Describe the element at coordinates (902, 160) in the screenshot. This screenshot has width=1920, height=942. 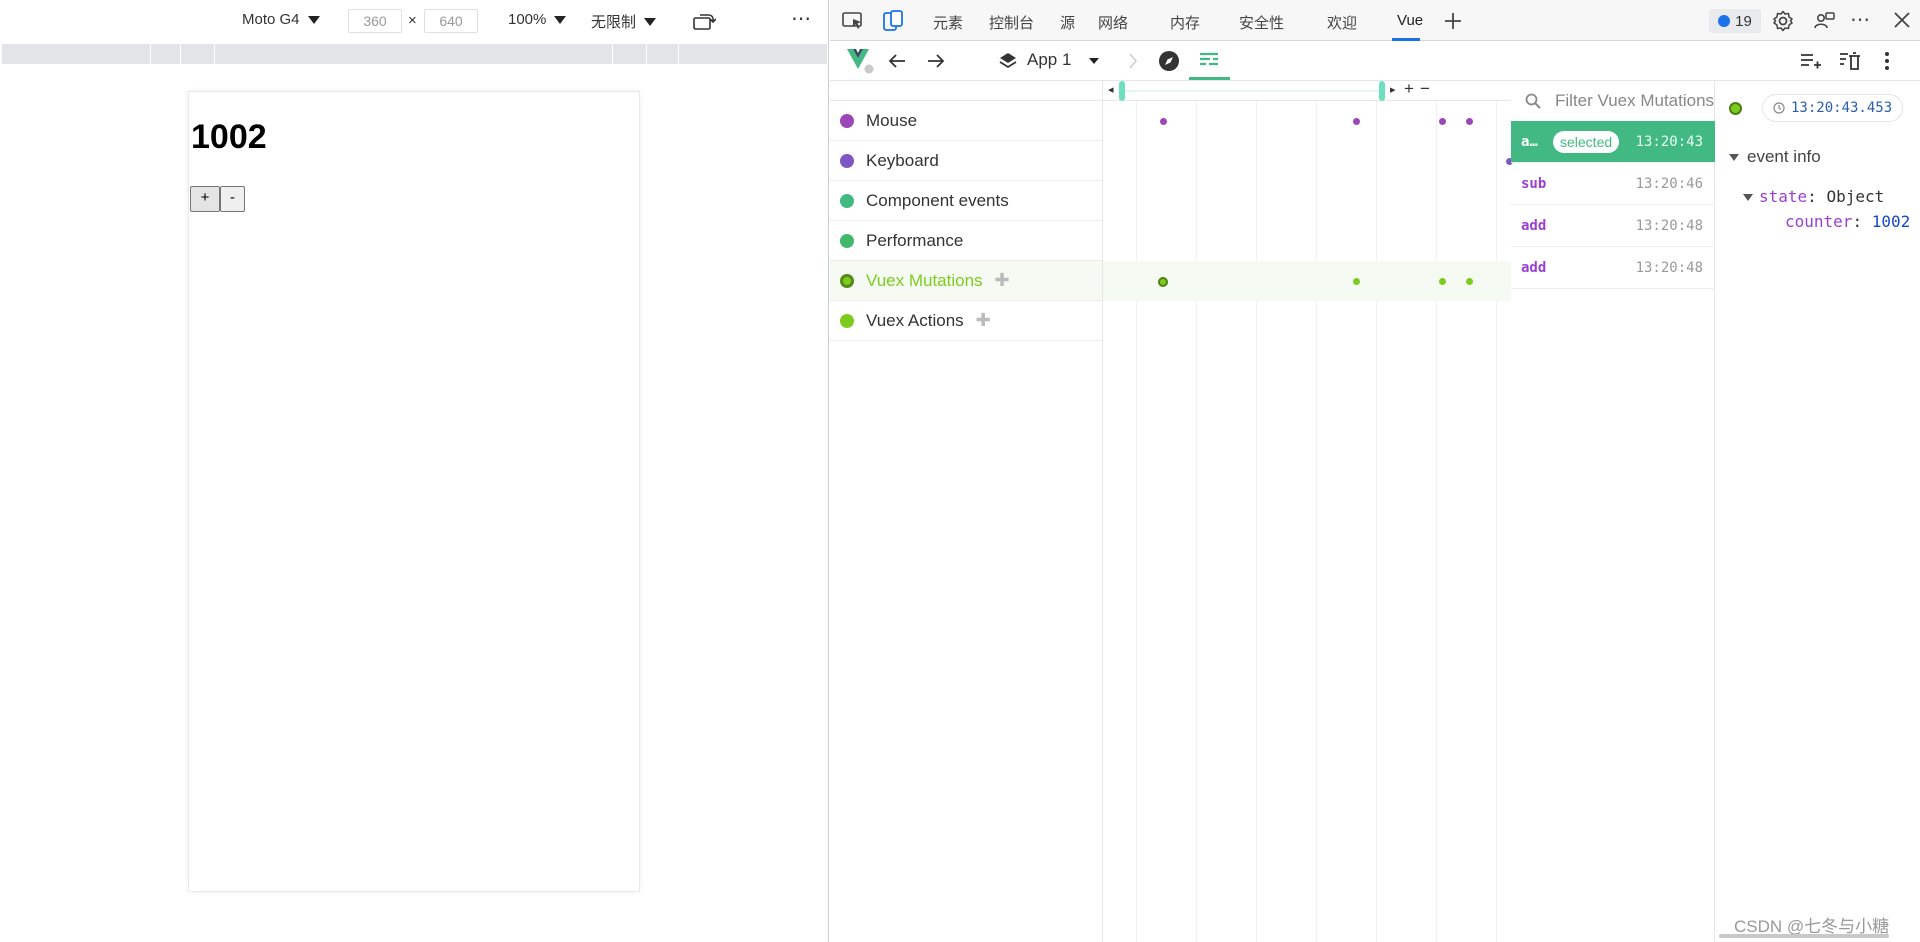
I see `layer-label: Keyboard` at that location.